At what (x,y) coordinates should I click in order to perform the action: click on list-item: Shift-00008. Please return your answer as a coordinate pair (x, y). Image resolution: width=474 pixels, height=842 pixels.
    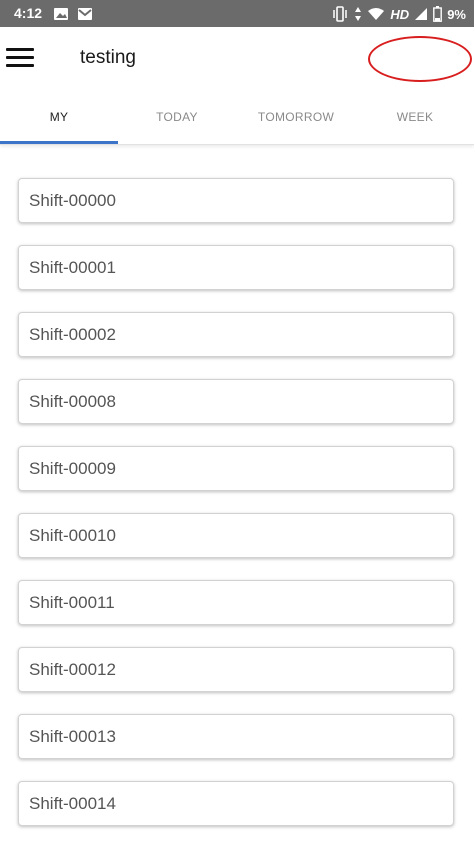
    Looking at the image, I should click on (236, 401).